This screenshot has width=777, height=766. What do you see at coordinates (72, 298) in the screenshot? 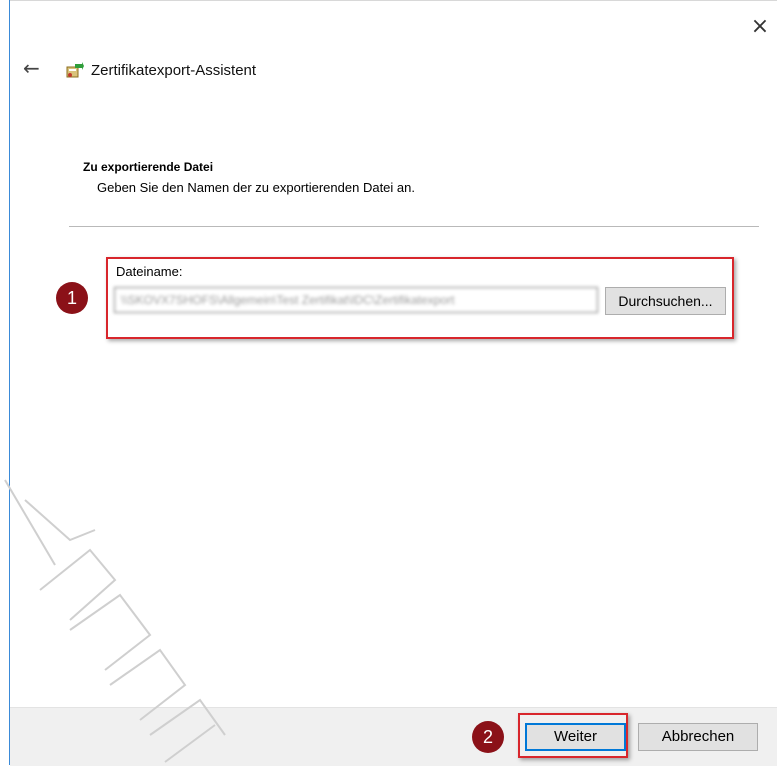
I see `annotation-badge-1: 1` at bounding box center [72, 298].